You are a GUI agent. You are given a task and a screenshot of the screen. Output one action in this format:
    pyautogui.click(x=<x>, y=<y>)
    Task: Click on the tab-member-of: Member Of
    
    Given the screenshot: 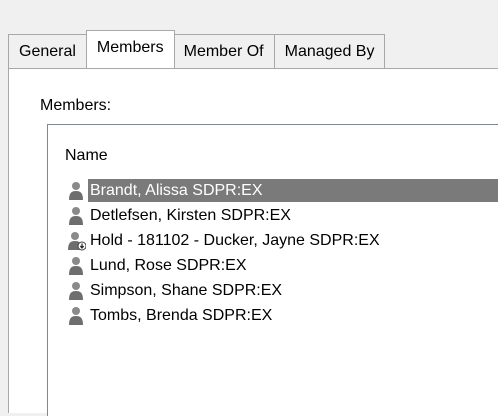 What is the action you would take?
    pyautogui.click(x=224, y=51)
    